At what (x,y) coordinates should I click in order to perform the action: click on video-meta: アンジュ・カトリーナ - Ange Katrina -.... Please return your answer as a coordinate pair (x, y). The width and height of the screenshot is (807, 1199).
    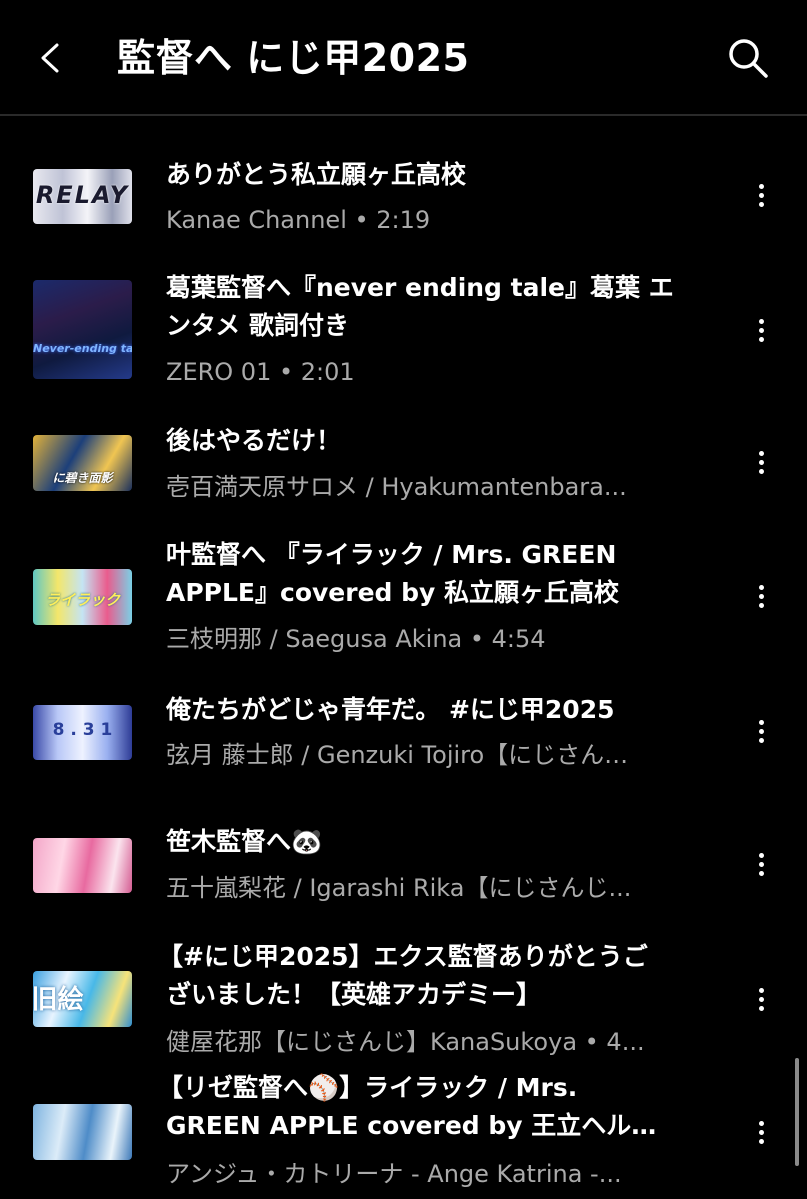
    Looking at the image, I should click on (394, 1174).